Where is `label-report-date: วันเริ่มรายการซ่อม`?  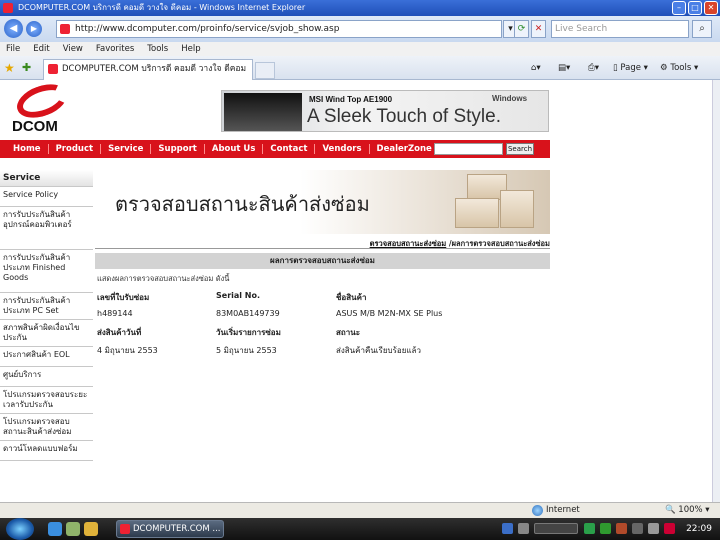
label-report-date: วันเริ่มรายการซ่อม is located at coordinates (248, 332).